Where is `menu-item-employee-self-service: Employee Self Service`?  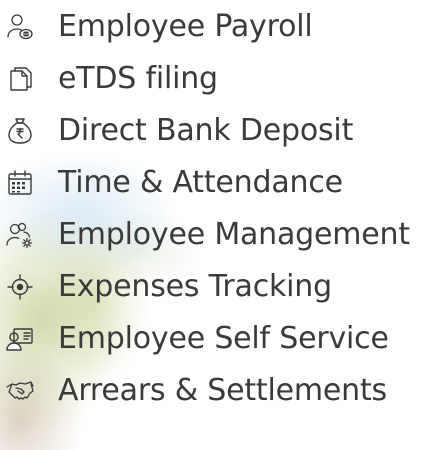 menu-item-employee-self-service: Employee Self Service is located at coordinates (222, 338).